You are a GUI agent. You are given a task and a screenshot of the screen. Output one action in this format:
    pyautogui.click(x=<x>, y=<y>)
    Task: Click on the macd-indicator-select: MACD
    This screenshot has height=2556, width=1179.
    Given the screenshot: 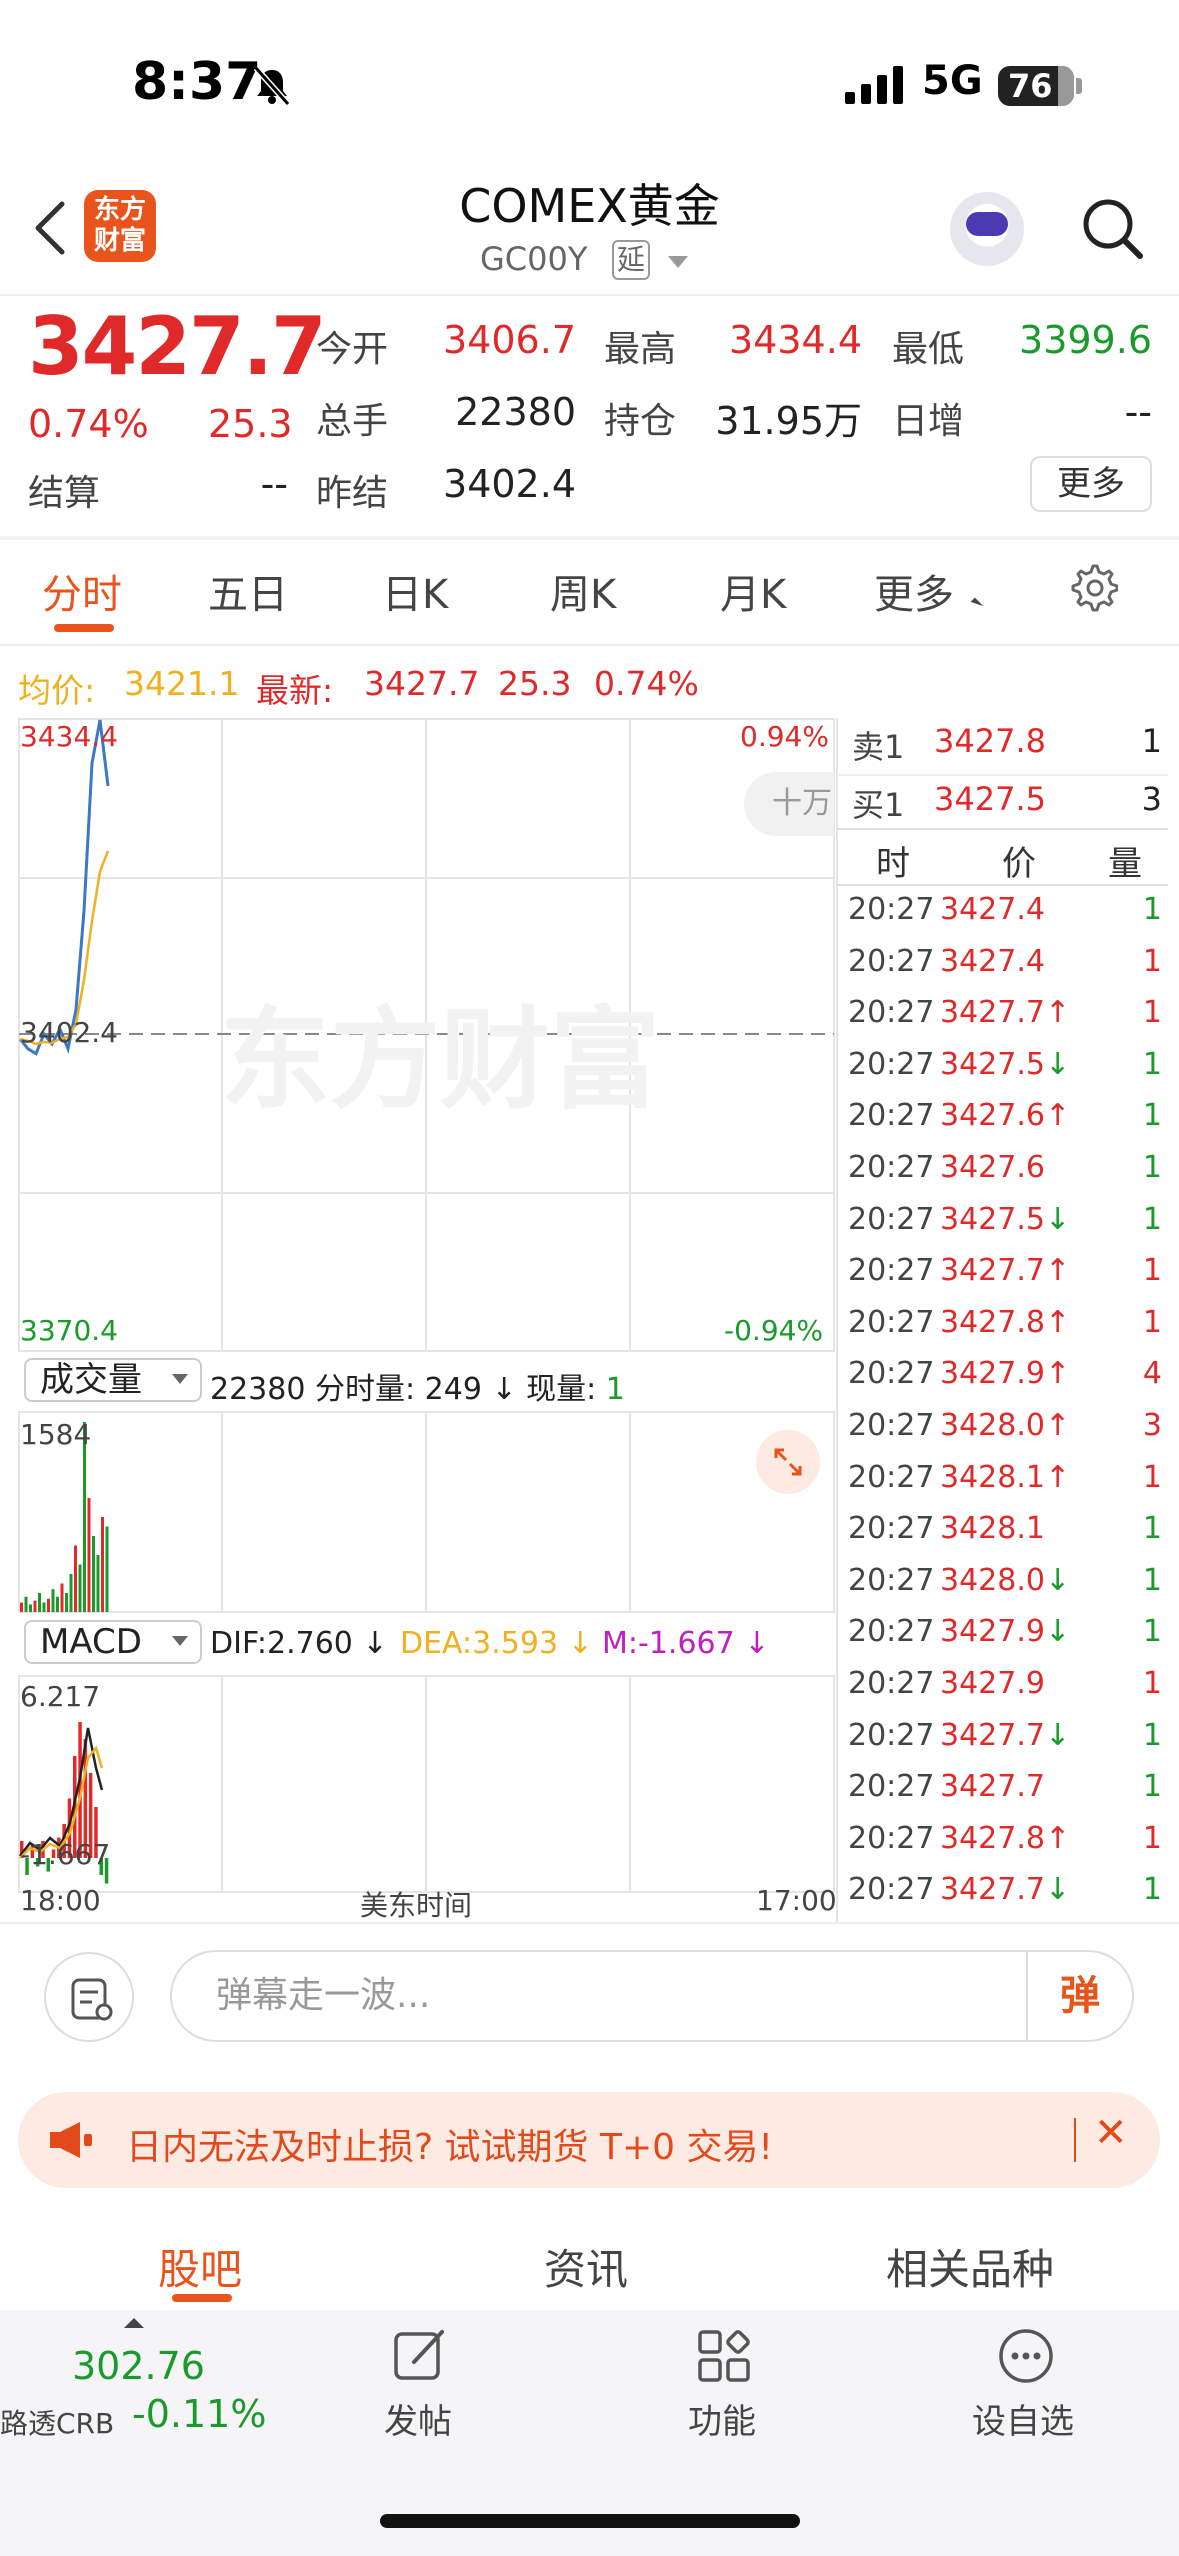 What is the action you would take?
    pyautogui.click(x=113, y=1642)
    